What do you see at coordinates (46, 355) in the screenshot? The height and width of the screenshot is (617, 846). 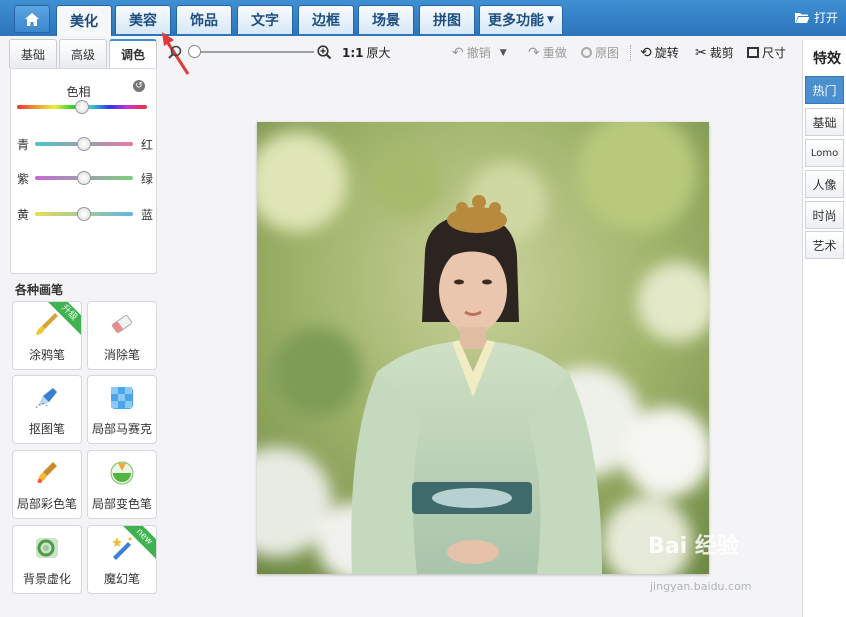 I see `brush-label: 涂鸦笔` at bounding box center [46, 355].